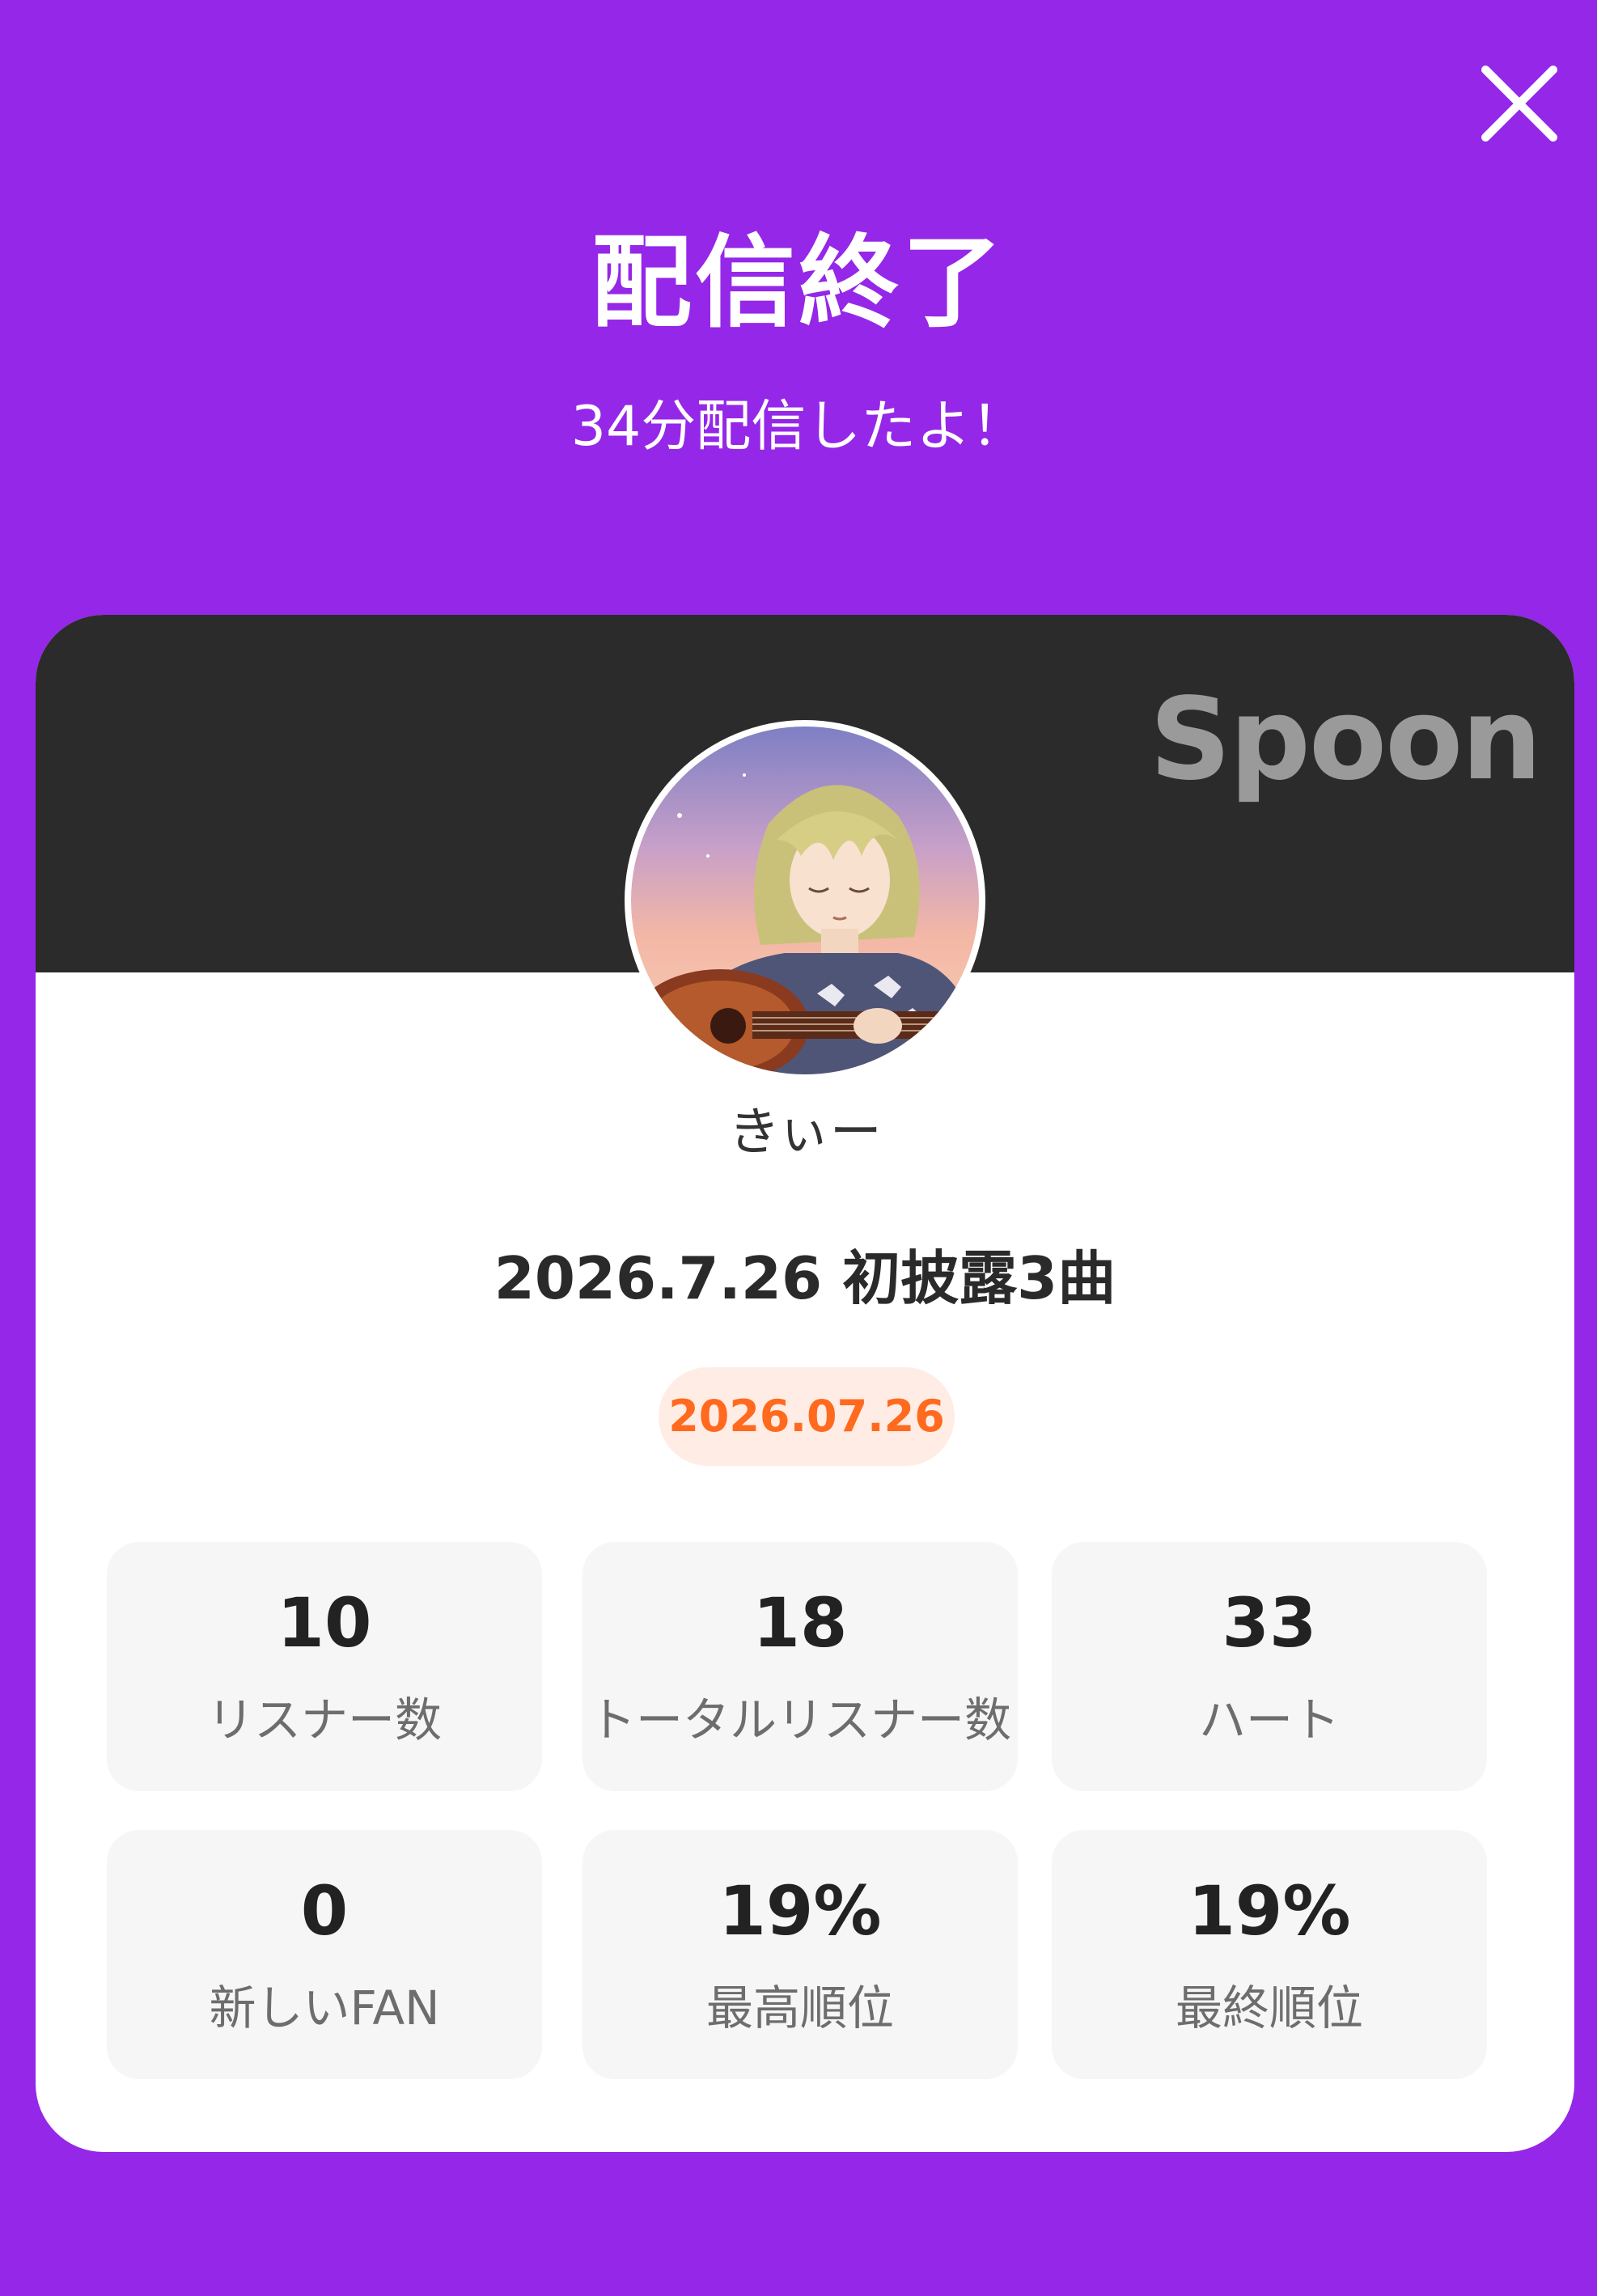  I want to click on date-badge: 2026.07.26, so click(807, 1416).